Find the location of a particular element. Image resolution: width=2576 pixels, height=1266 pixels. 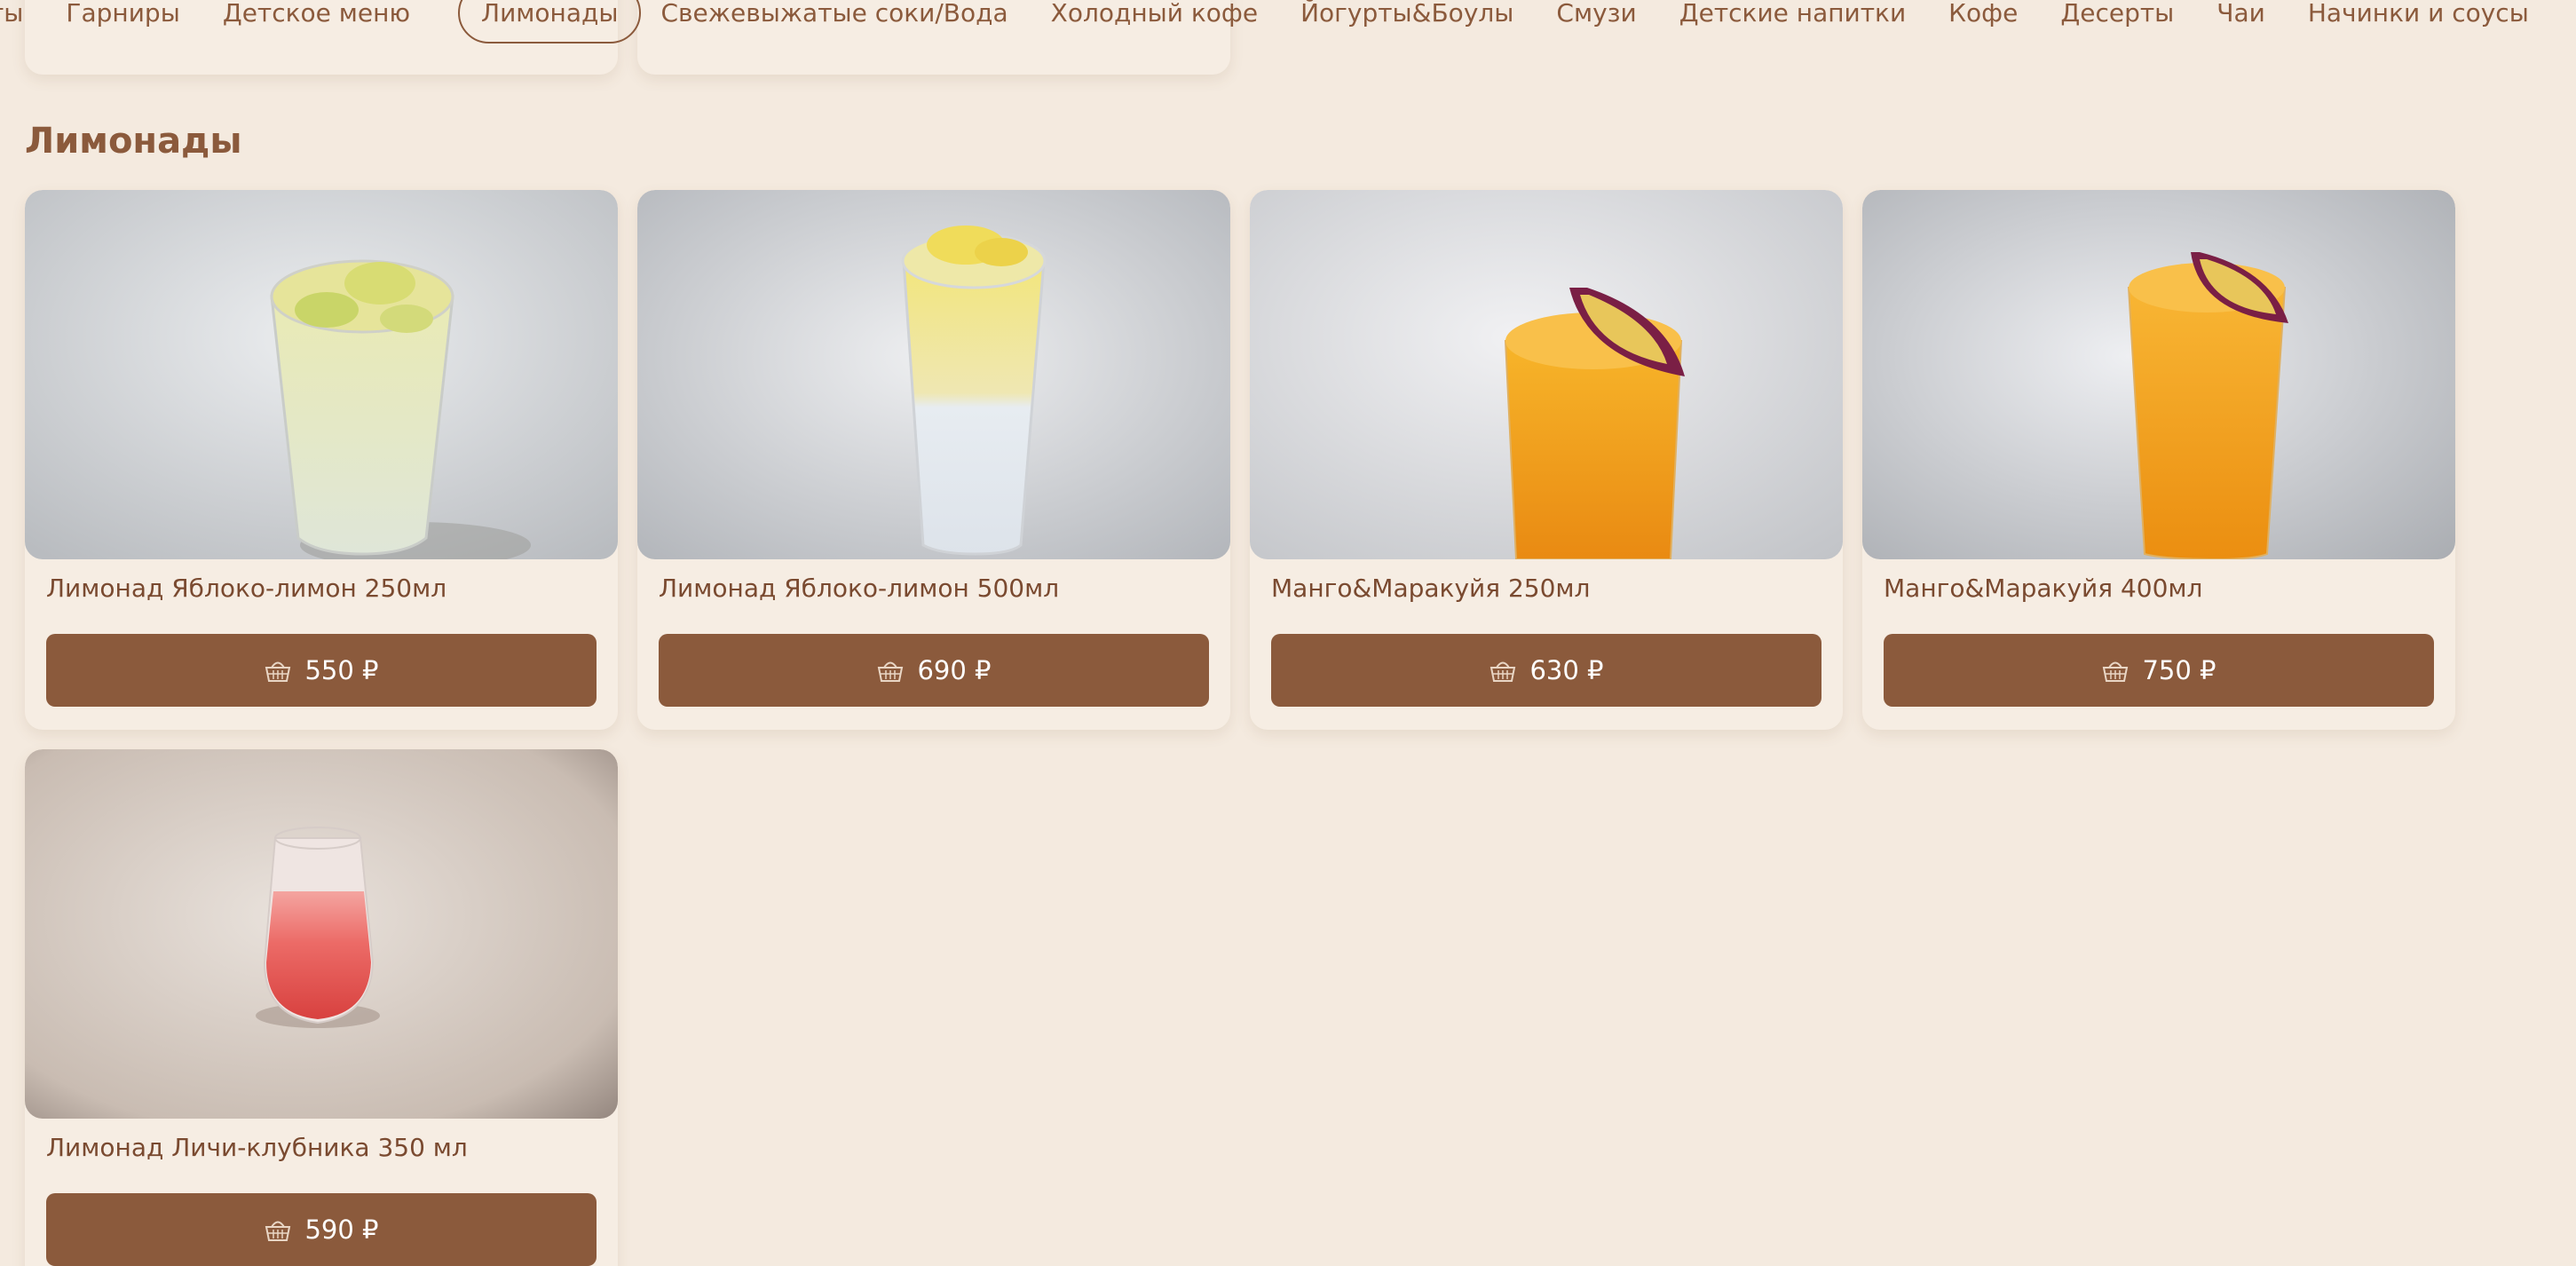

price-label: 550 ₽ is located at coordinates (341, 670).